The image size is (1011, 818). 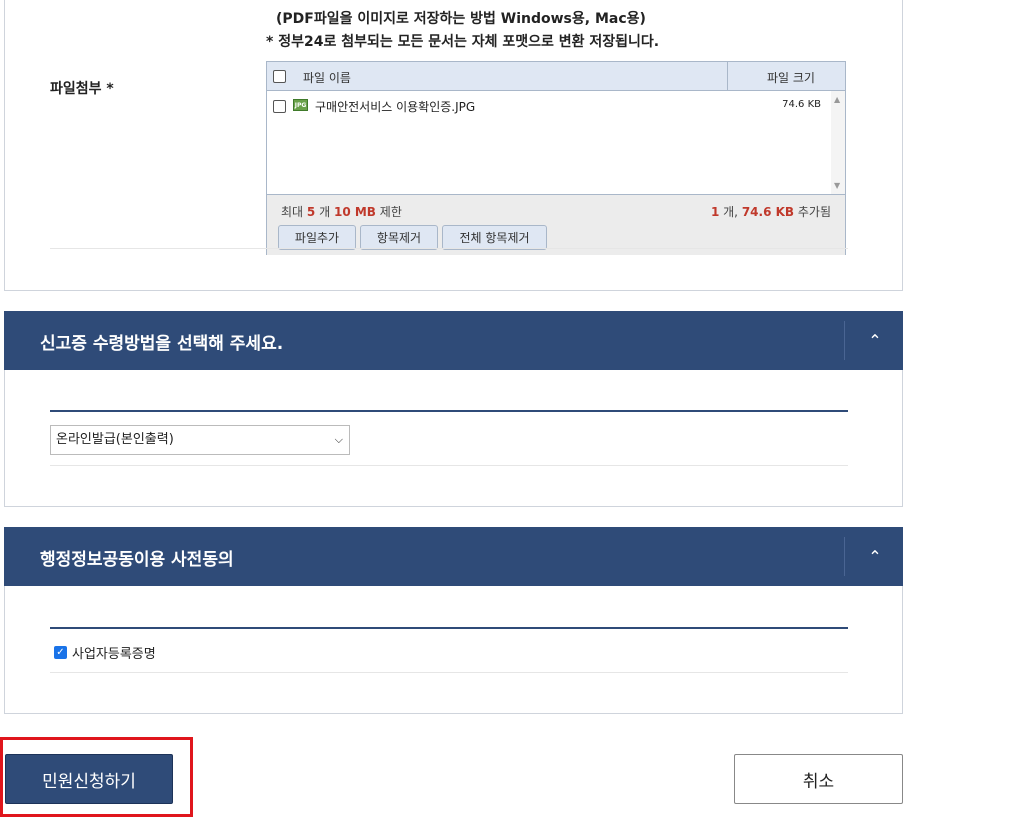 I want to click on column-file-name: 파일 이름, so click(x=327, y=77).